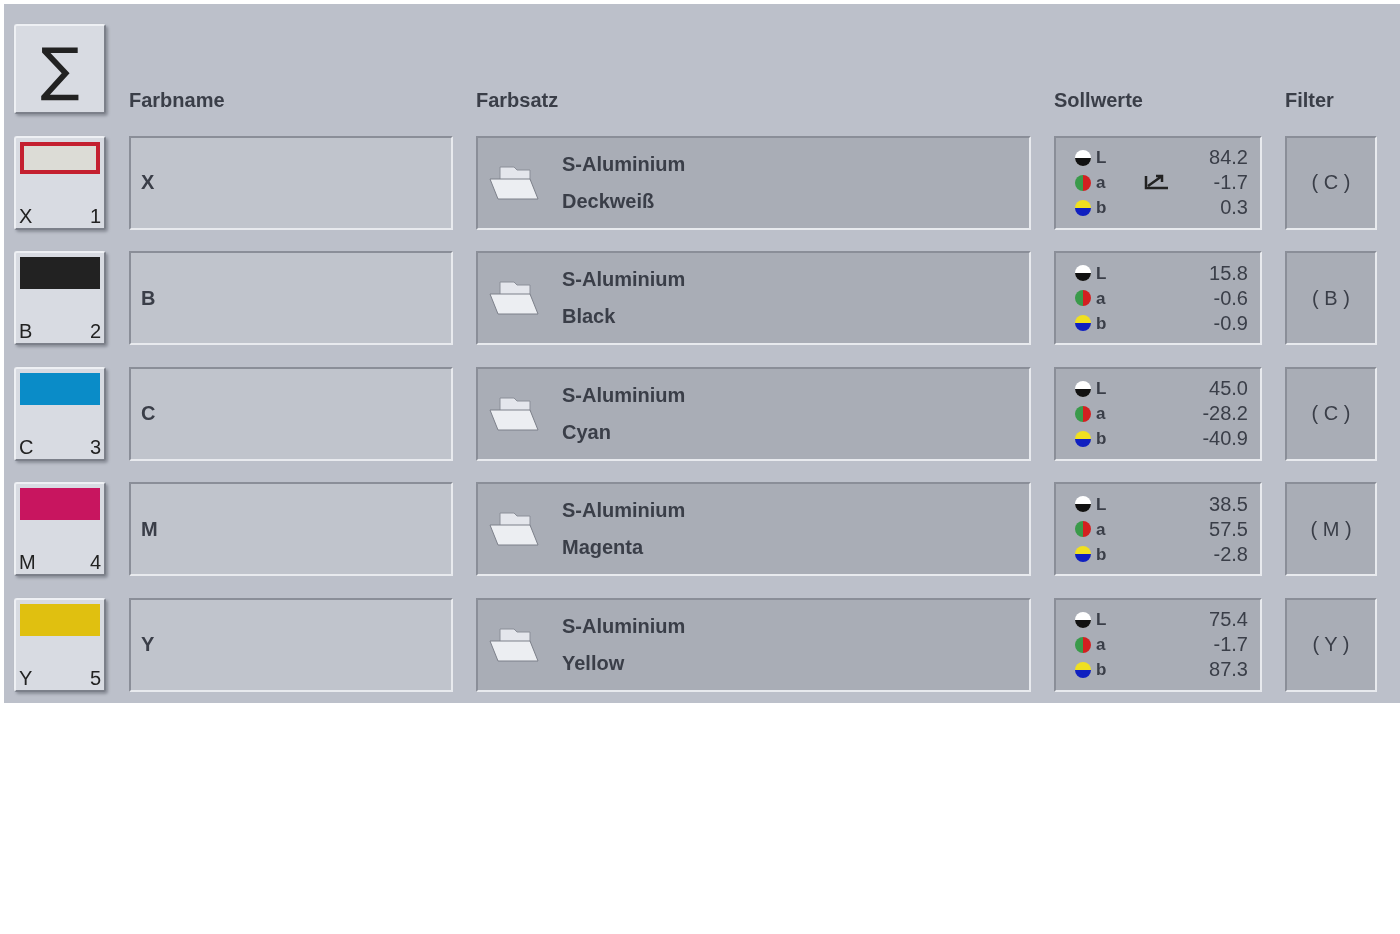  I want to click on ink-name-field: Y, so click(291, 644).